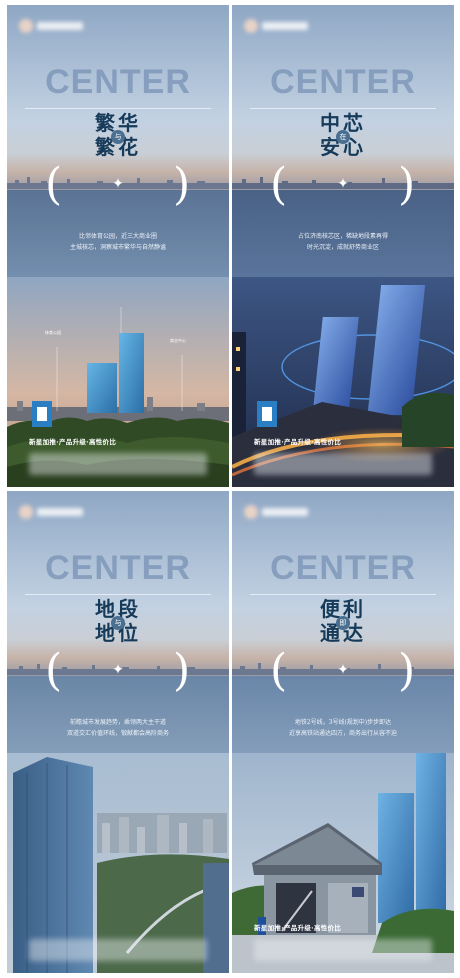 The image size is (460, 978). What do you see at coordinates (53, 332) in the screenshot?
I see `map-marker-label: 体育公园` at bounding box center [53, 332].